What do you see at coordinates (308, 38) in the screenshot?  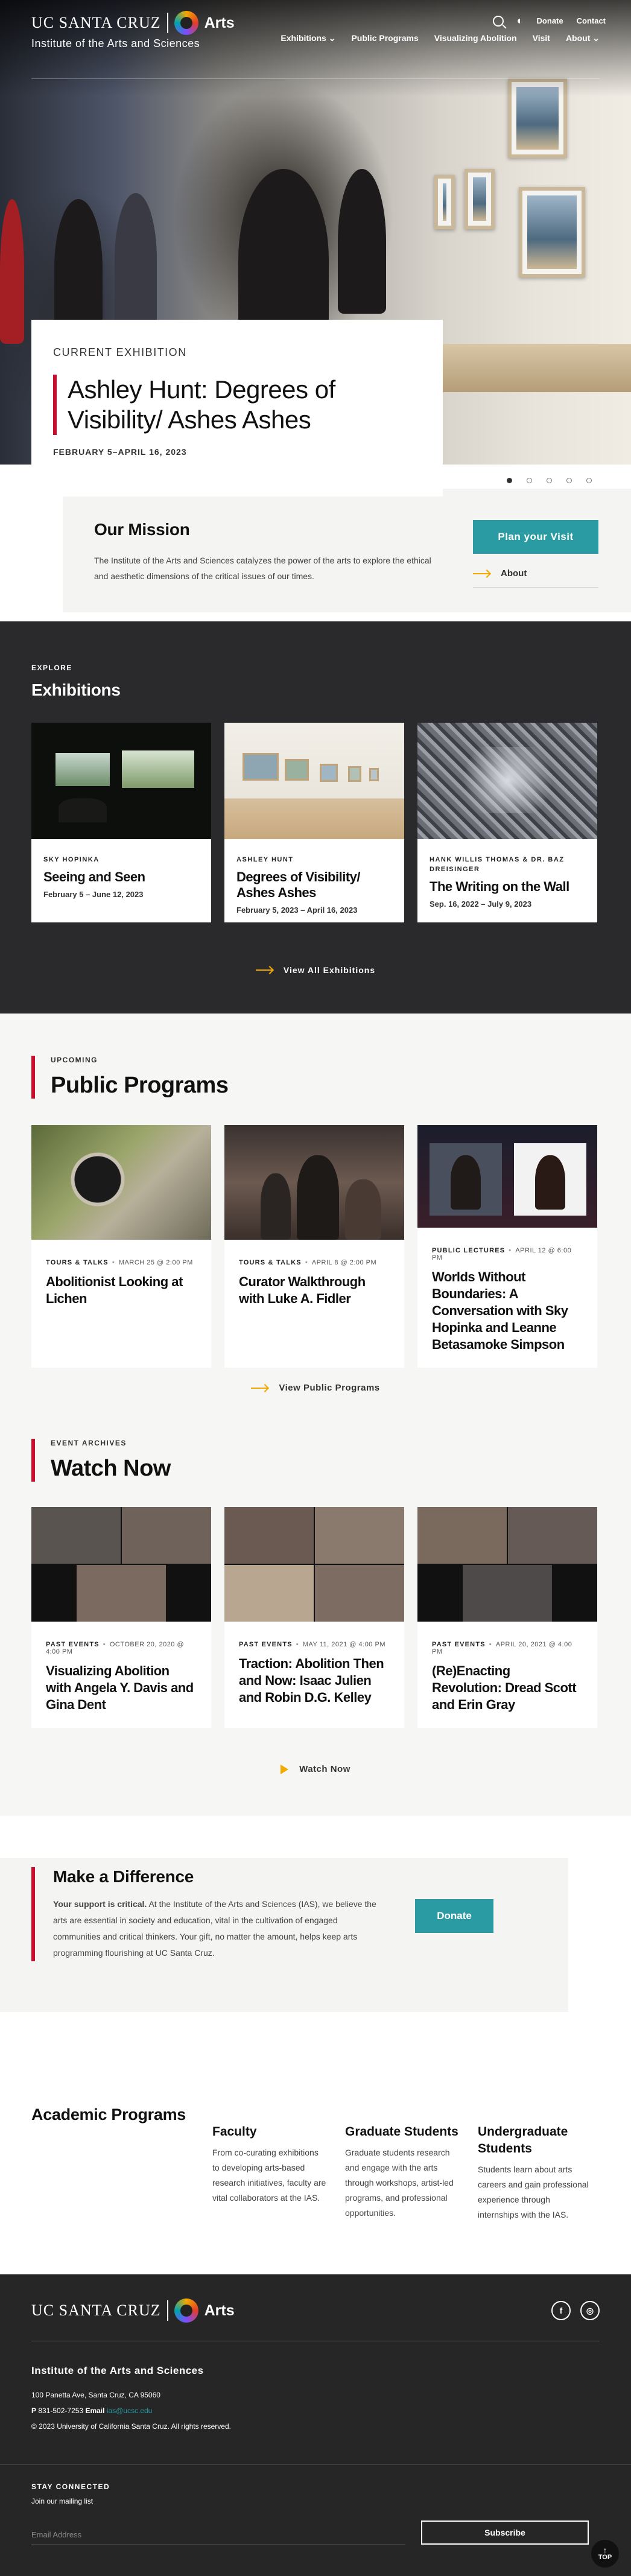 I see `nav-exhibitions: Exhibitions ⌄` at bounding box center [308, 38].